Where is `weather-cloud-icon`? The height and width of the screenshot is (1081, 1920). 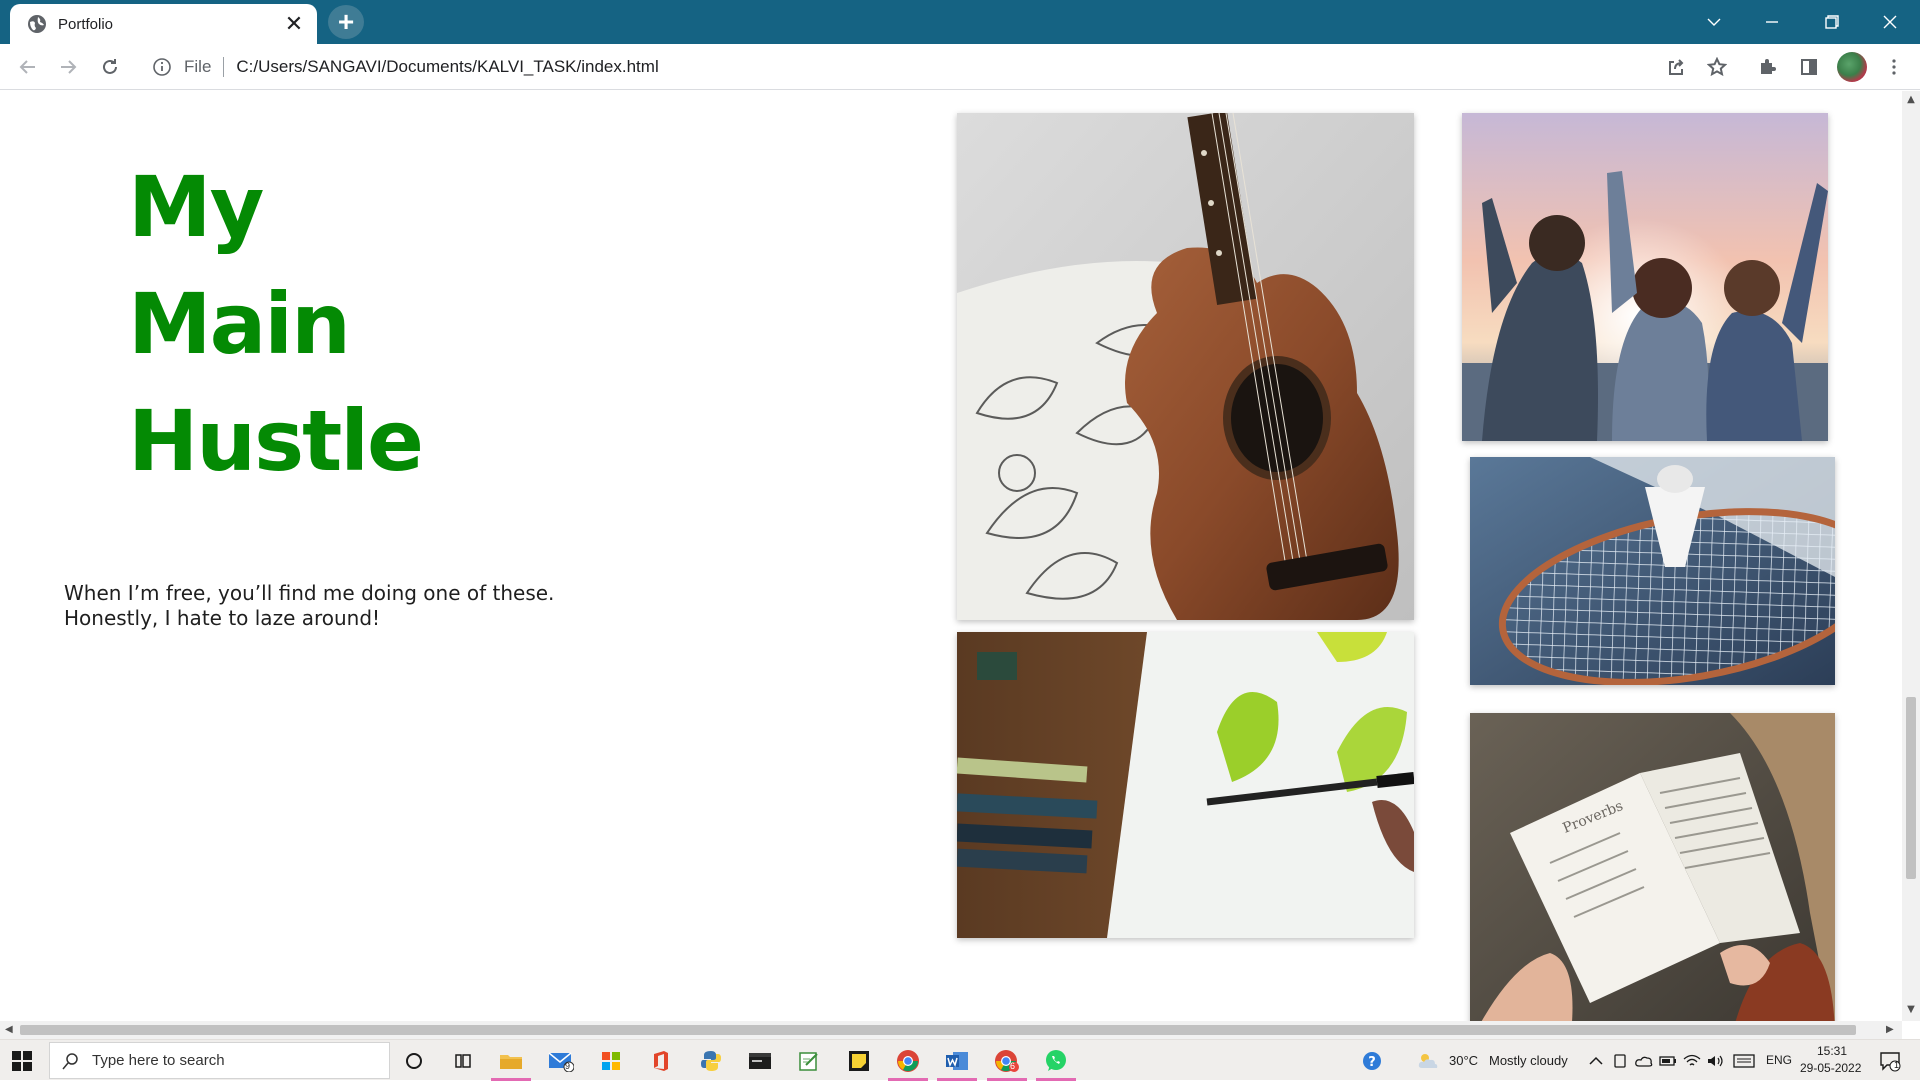
weather-cloud-icon is located at coordinates (1428, 1061).